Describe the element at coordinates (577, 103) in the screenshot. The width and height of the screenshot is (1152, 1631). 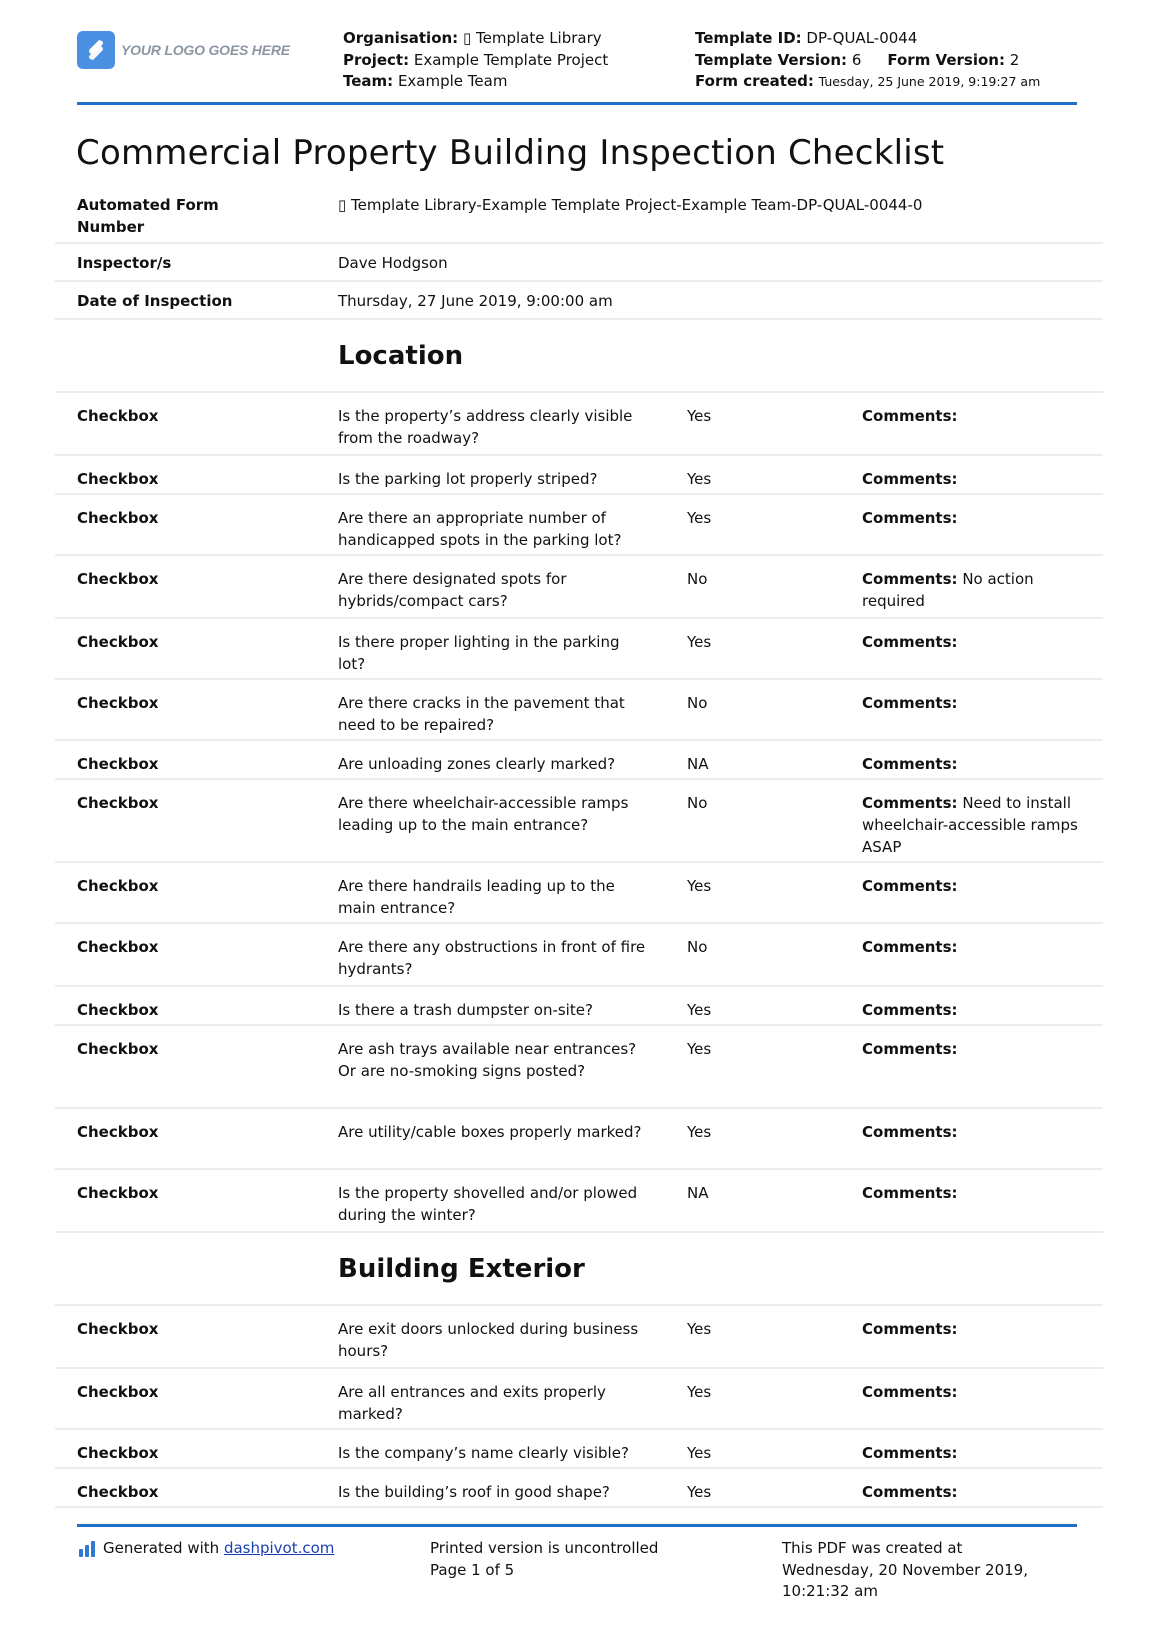
I see `header-divider` at that location.